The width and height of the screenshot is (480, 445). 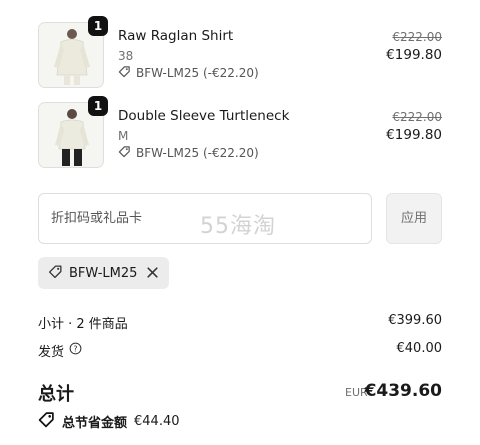 I want to click on applied-code-chip: BFW-LM25, so click(x=103, y=273).